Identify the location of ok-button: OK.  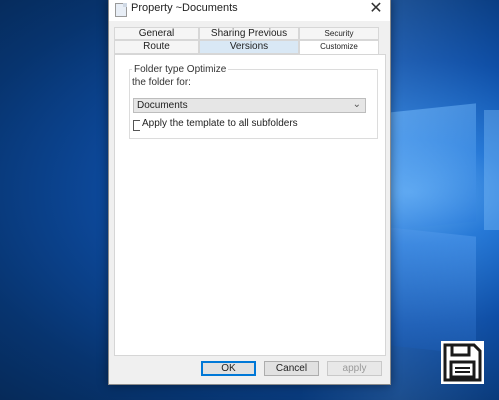
(228, 368).